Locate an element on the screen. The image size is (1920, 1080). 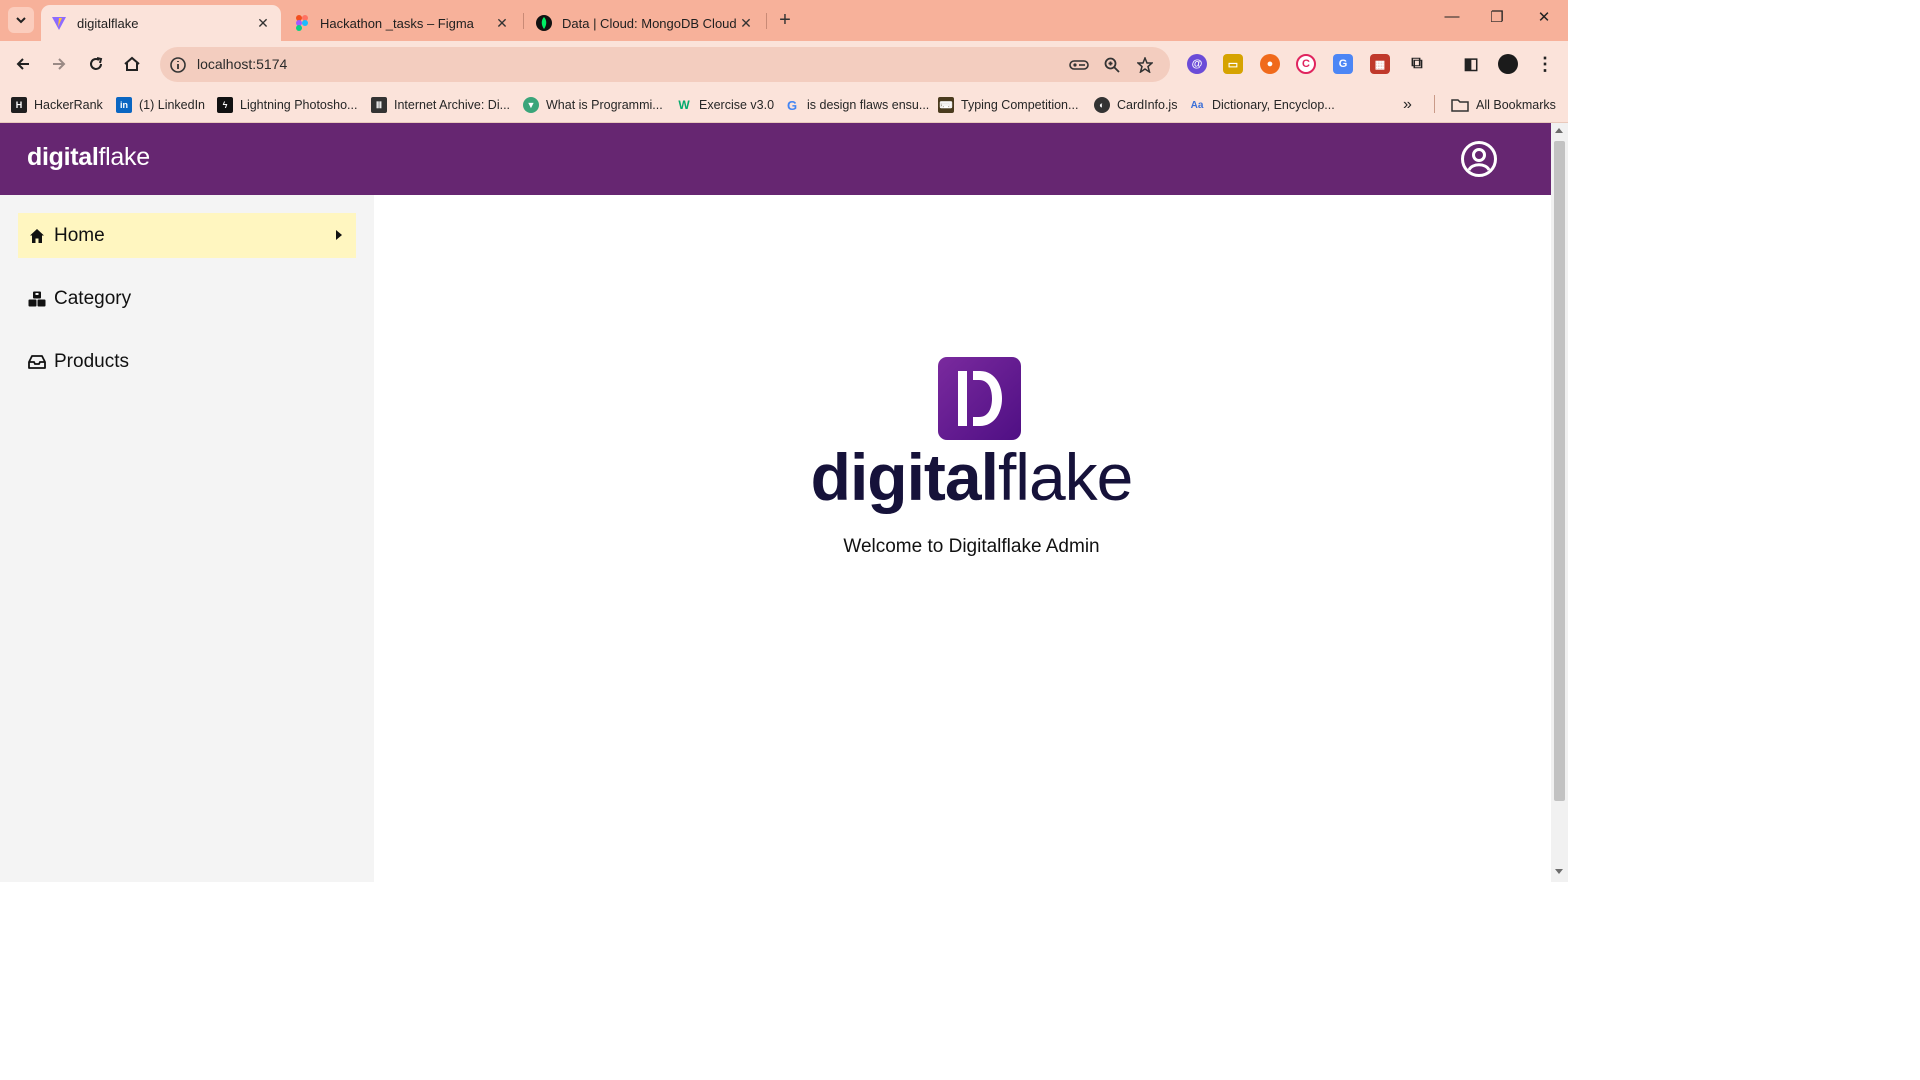
figma-icon is located at coordinates (302, 23).